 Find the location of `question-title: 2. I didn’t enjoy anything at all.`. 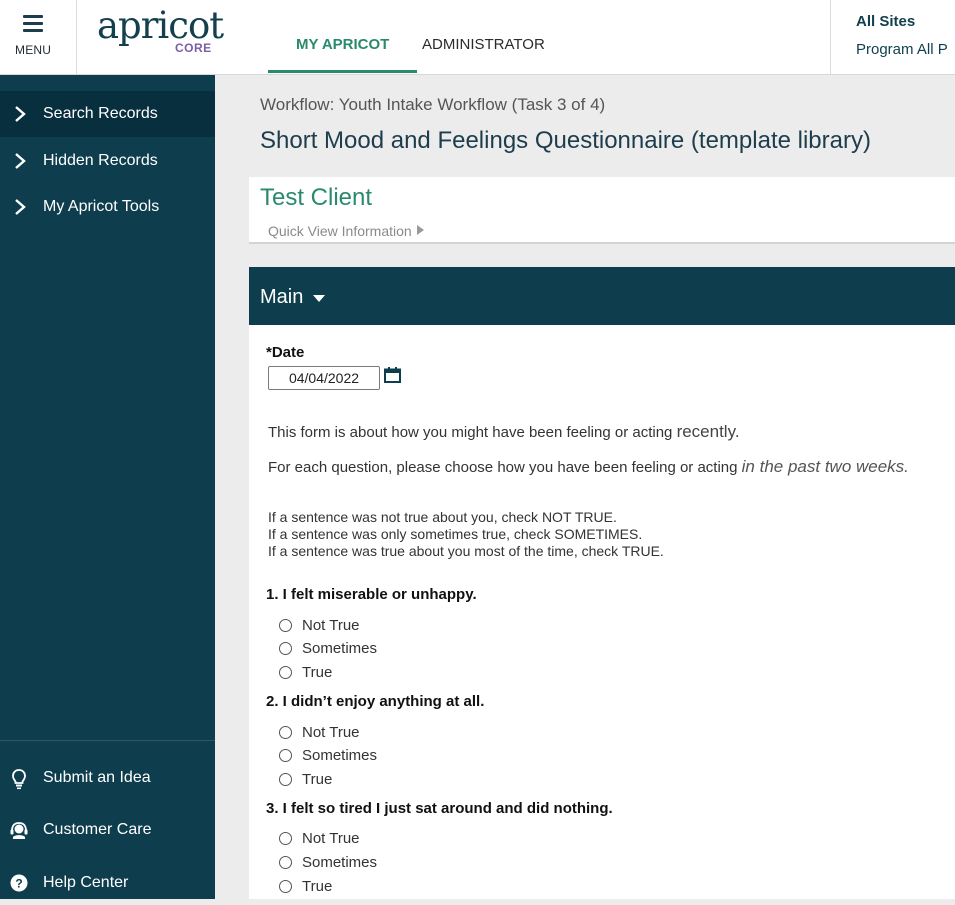

question-title: 2. I didn’t enjoy anything at all. is located at coordinates (375, 701).